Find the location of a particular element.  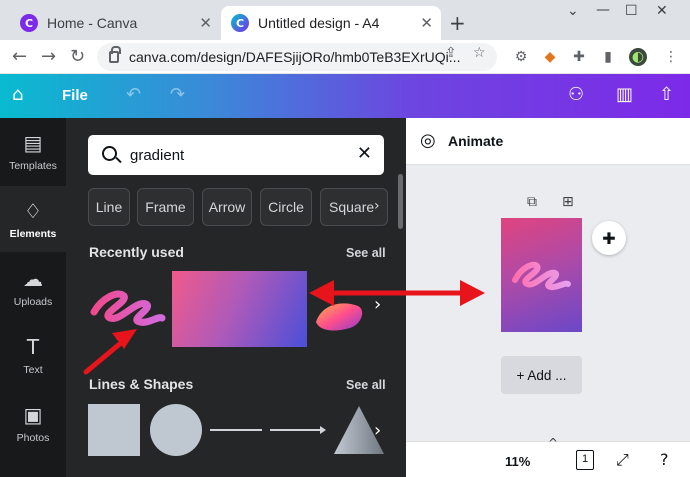

suggestion-chips: Line Frame Arrow Circle Square is located at coordinates (238, 207).